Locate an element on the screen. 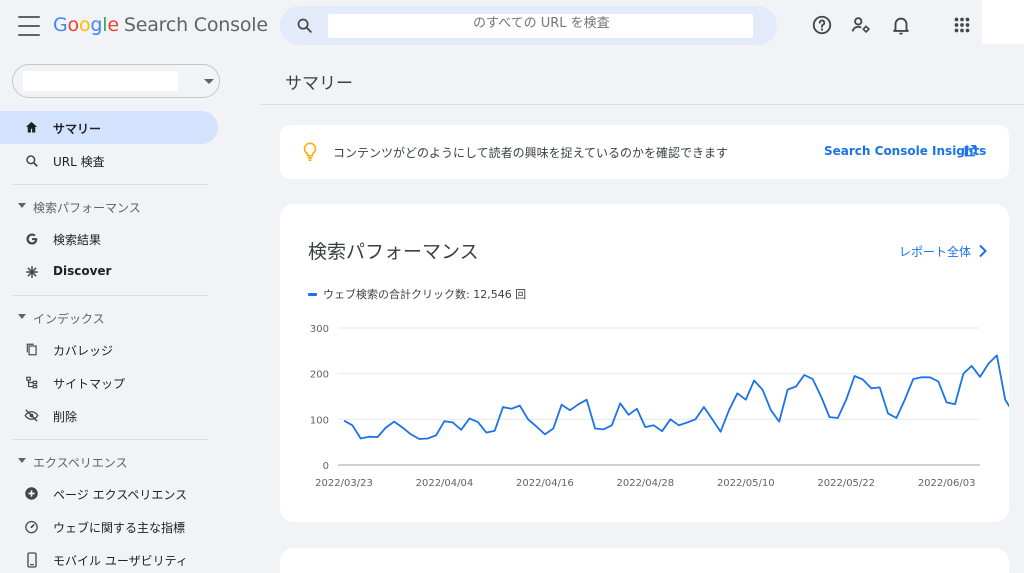 The image size is (1024, 573). sidebar-item-url-inspection: URL 検査 is located at coordinates (109, 160).